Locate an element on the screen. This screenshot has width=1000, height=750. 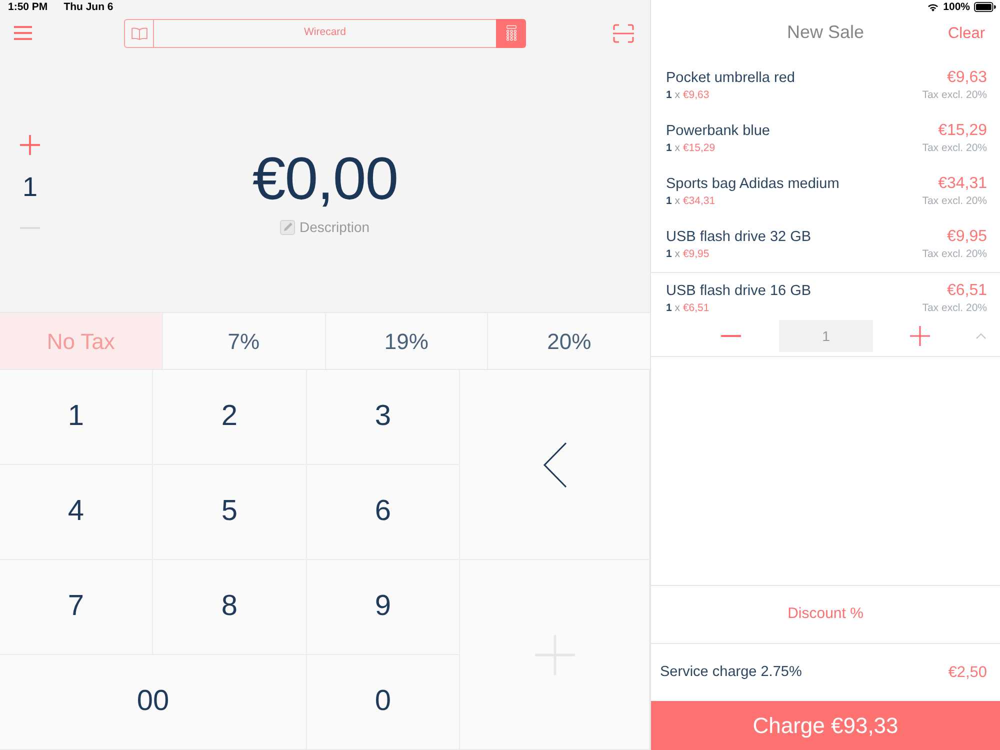
catalog-button is located at coordinates (139, 33).